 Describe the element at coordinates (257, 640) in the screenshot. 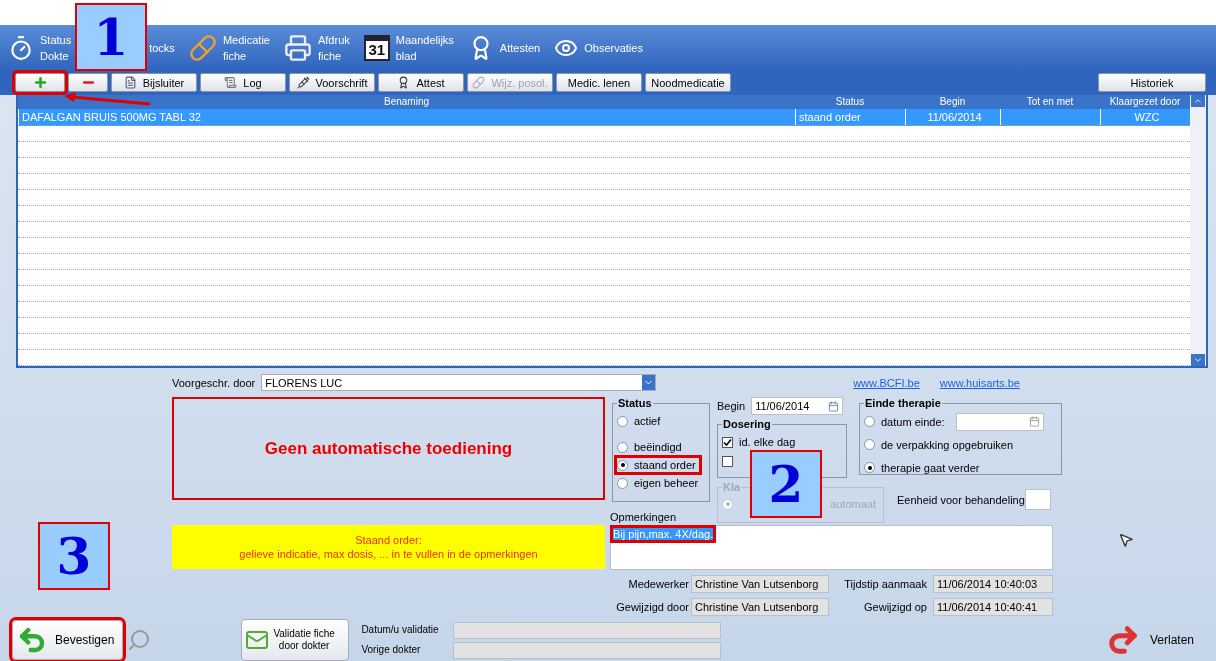

I see `envelope-icon` at that location.